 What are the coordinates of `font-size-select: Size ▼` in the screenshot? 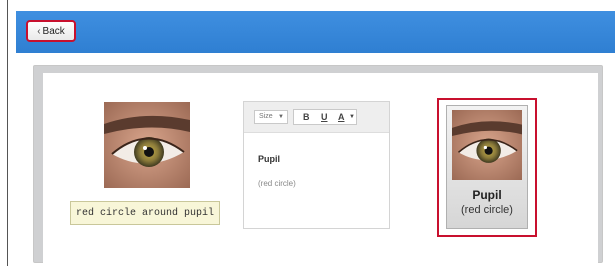 It's located at (271, 117).